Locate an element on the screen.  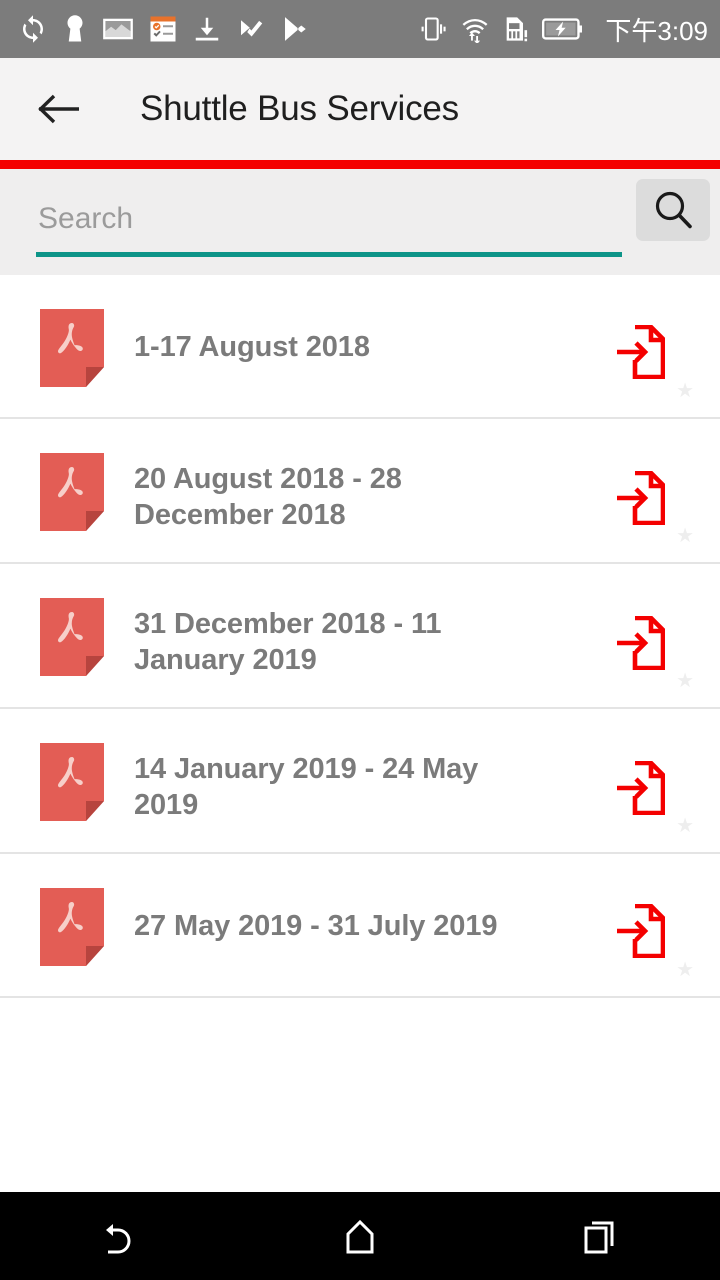
screenshot-image-icon is located at coordinates (118, 29).